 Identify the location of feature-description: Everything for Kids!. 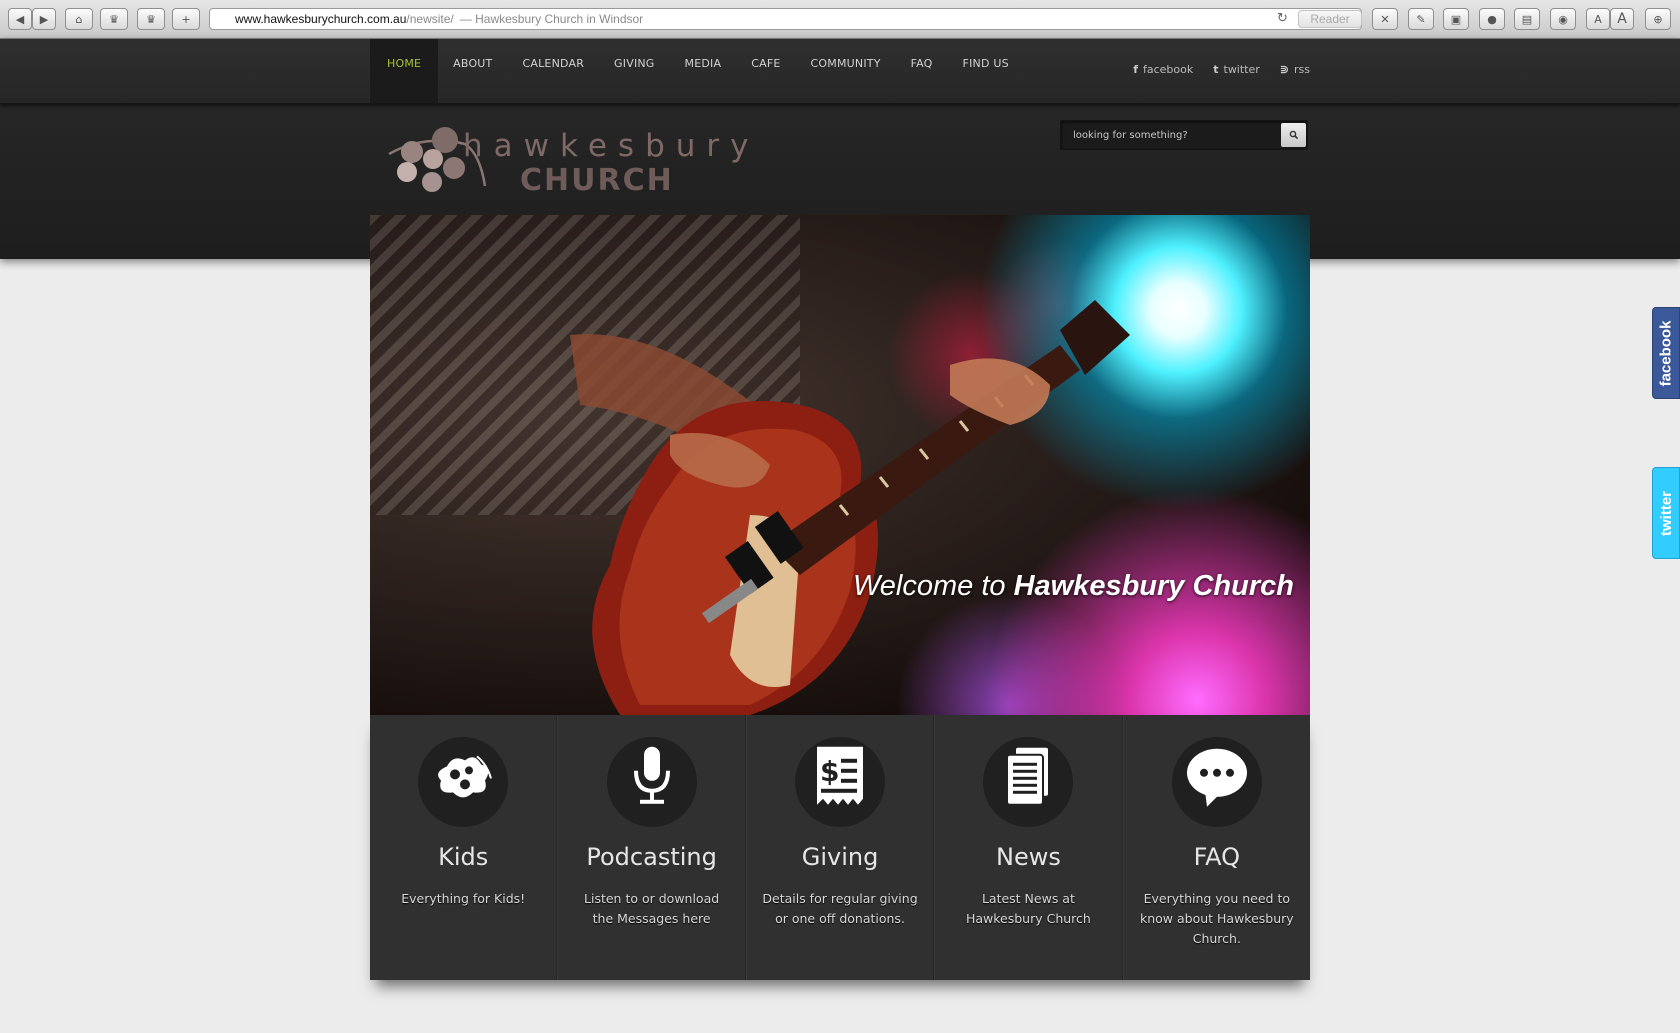
(463, 898).